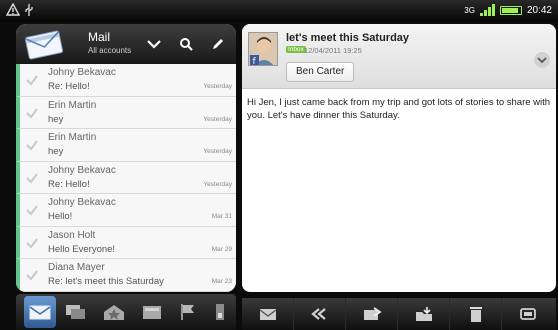  Describe the element at coordinates (60, 216) in the screenshot. I see `message-subject: Hello!` at that location.